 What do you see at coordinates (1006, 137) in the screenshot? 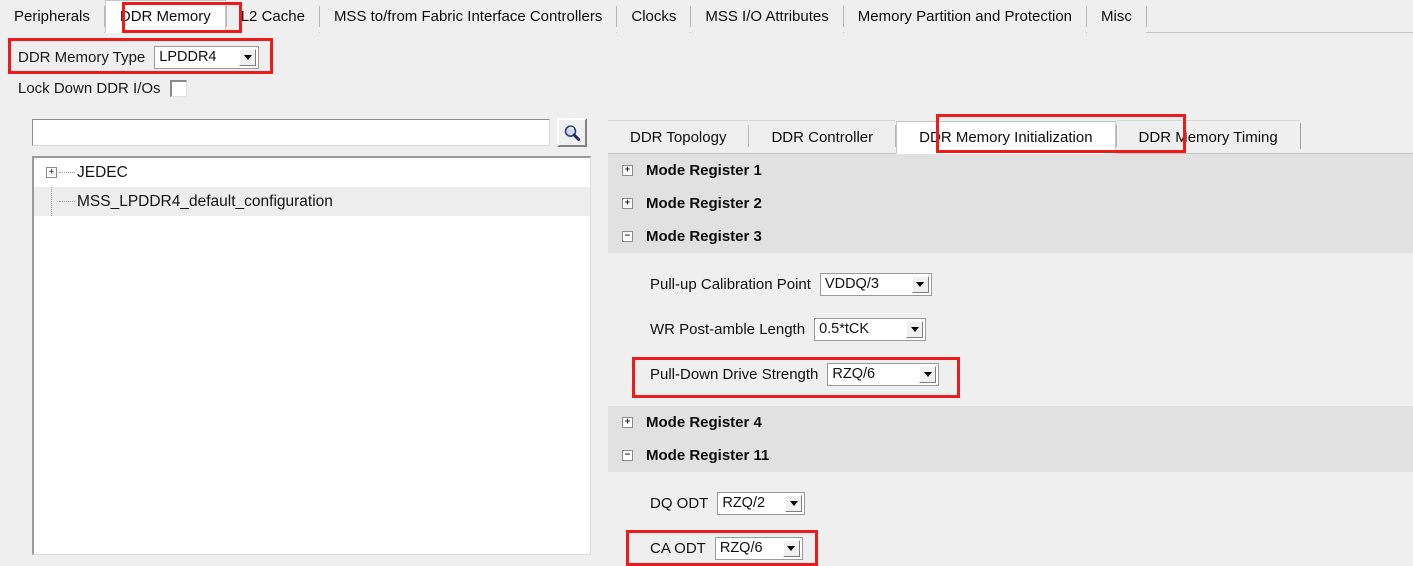
I see `tab-ddr-memory-initialization: DDR Memory Initialization` at bounding box center [1006, 137].